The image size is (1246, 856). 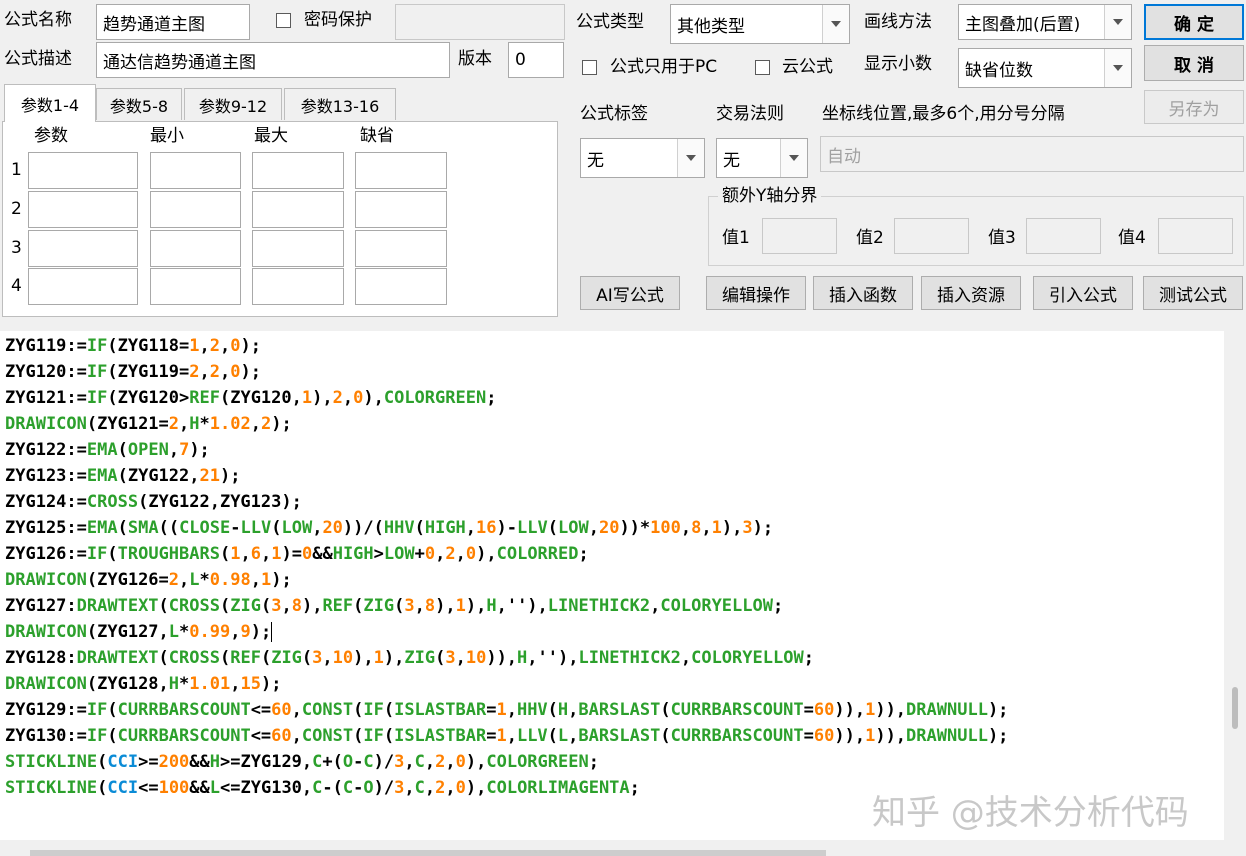 What do you see at coordinates (1083, 293) in the screenshot?
I see `import-formula-button: 引入公式` at bounding box center [1083, 293].